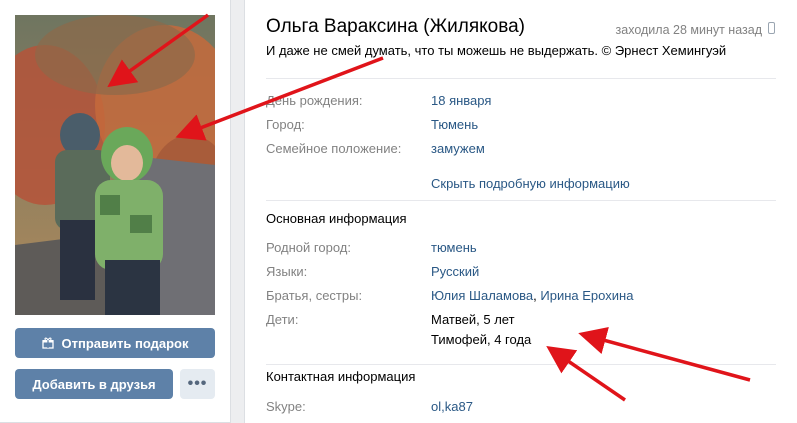 The height and width of the screenshot is (423, 797). I want to click on birthday-value: 18 января, so click(461, 100).